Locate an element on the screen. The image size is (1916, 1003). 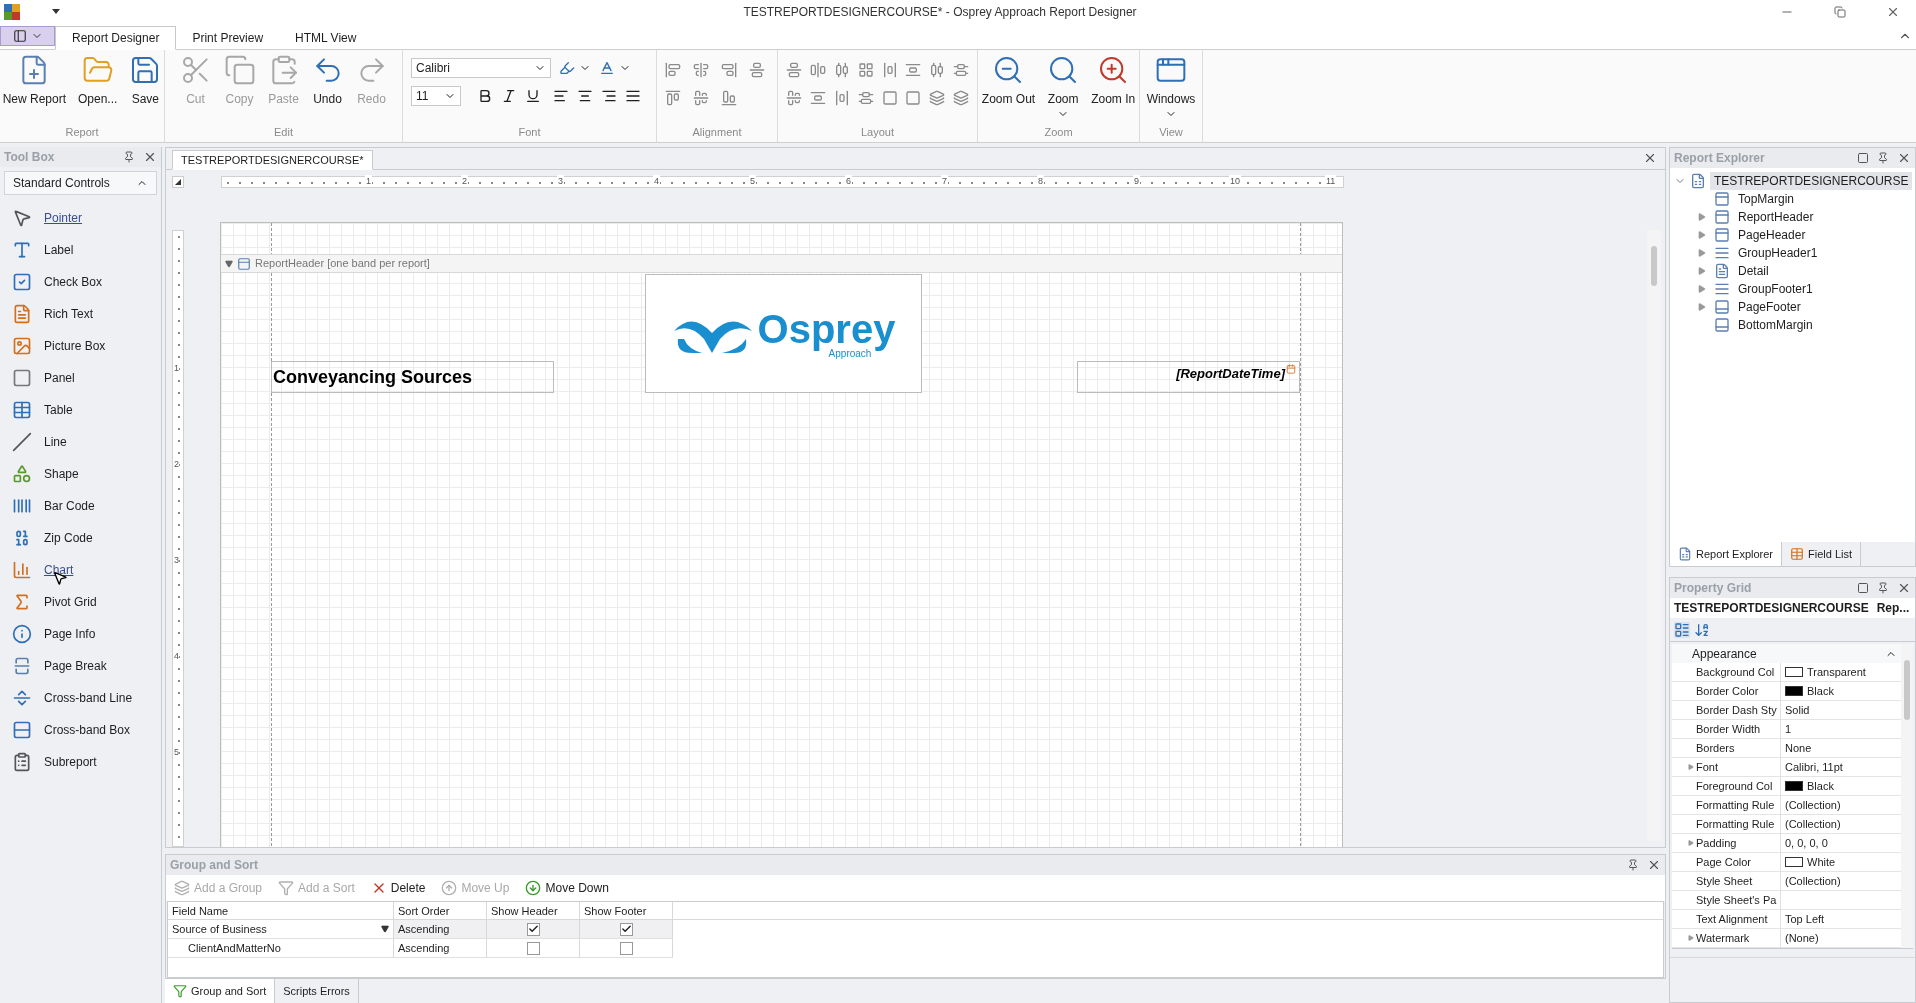
tool-item: Check Box is located at coordinates (73, 282).